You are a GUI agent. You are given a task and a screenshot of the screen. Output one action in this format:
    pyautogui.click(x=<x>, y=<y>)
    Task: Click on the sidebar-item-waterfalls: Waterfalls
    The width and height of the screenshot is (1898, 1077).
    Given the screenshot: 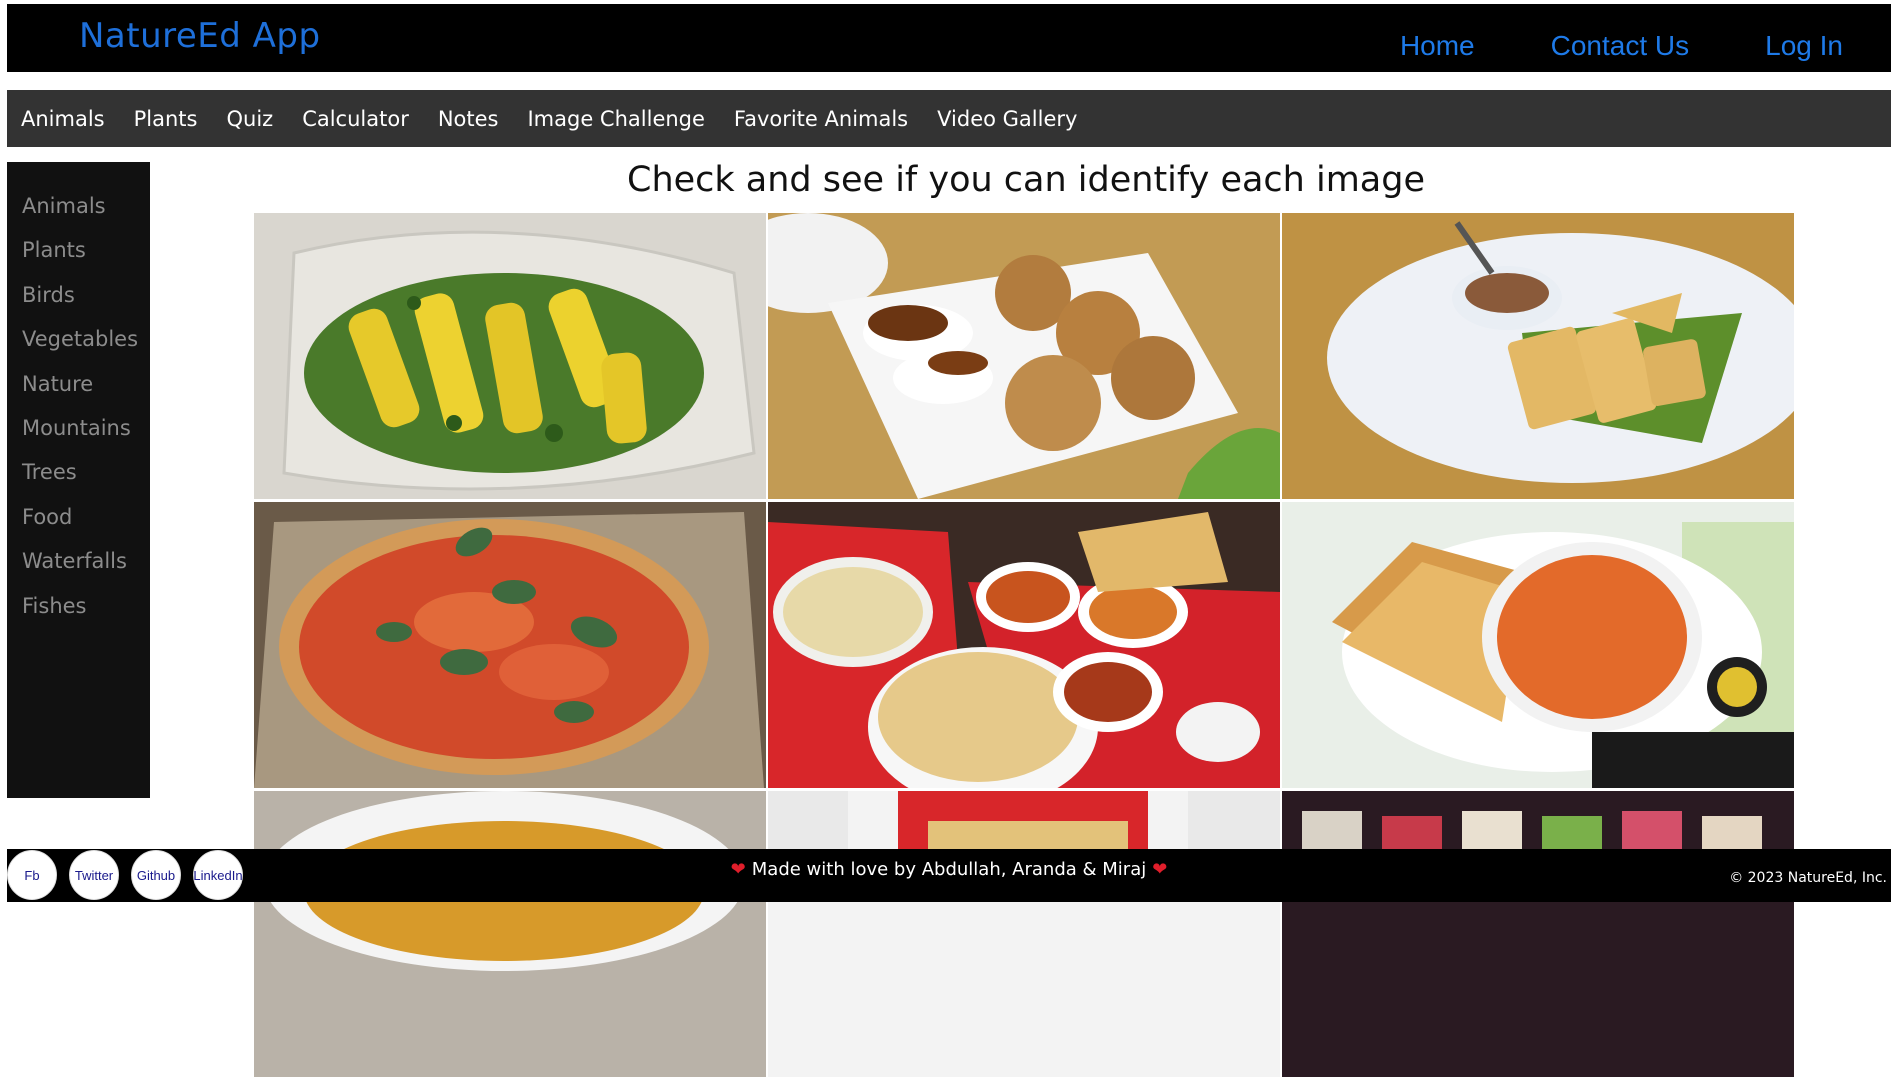 What is the action you would take?
    pyautogui.click(x=78, y=561)
    